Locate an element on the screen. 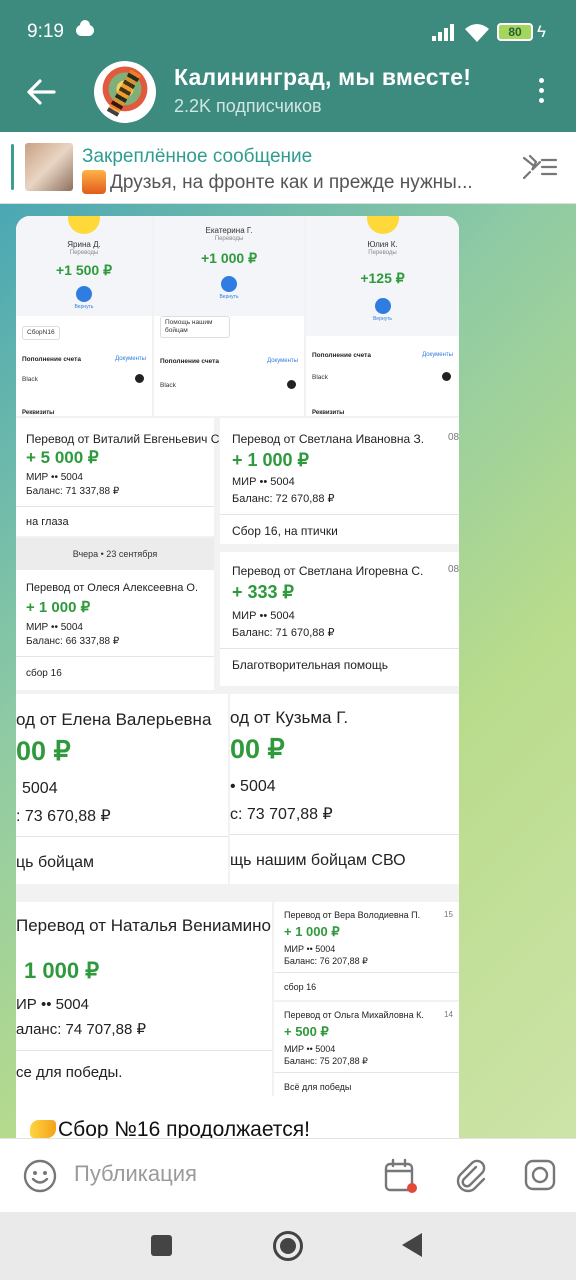  message-input: Публикация is located at coordinates (135, 1174).